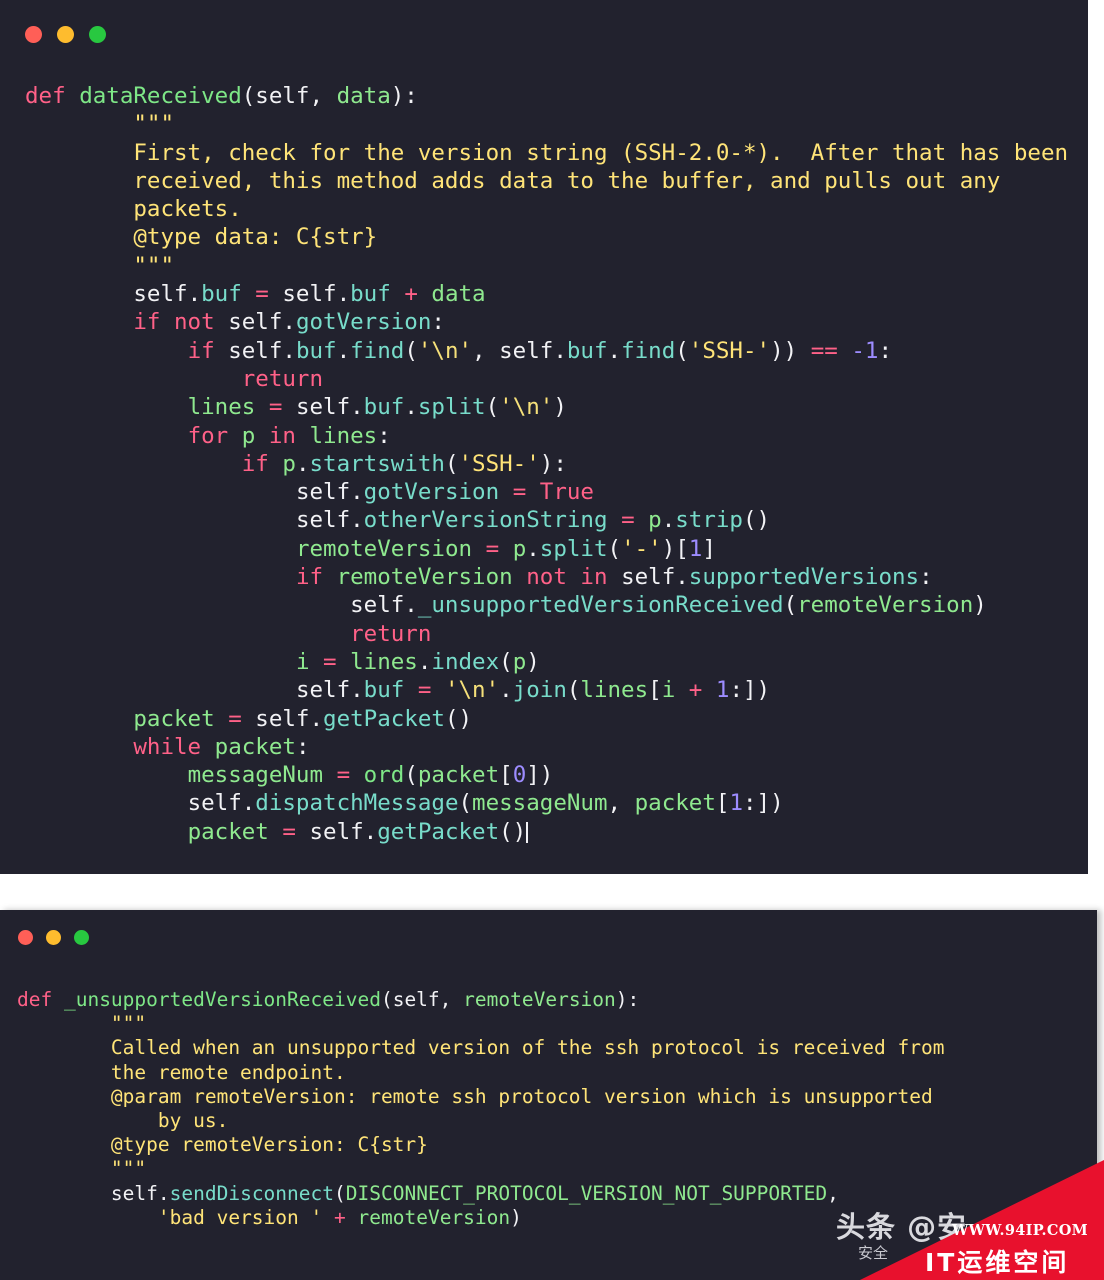 This screenshot has height=1280, width=1104. Describe the element at coordinates (997, 1262) in the screenshot. I see `banner-title-text: IT运维空间` at that location.